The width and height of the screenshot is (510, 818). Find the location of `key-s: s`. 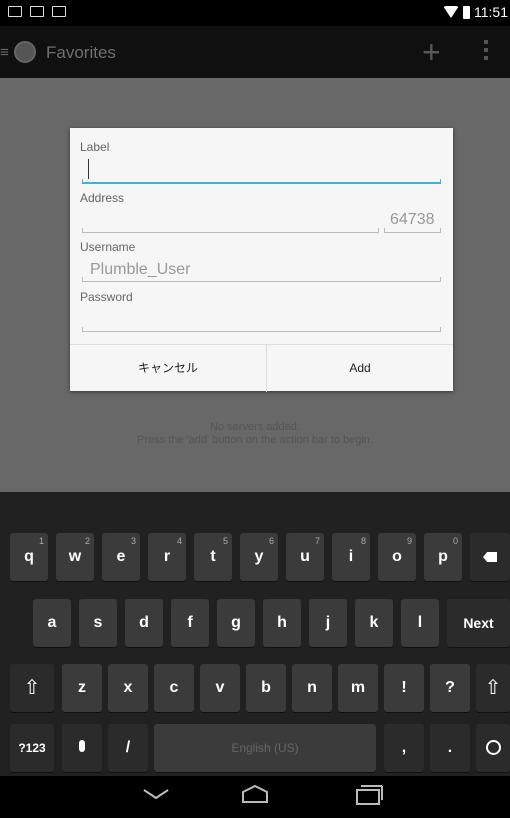

key-s: s is located at coordinates (98, 623).